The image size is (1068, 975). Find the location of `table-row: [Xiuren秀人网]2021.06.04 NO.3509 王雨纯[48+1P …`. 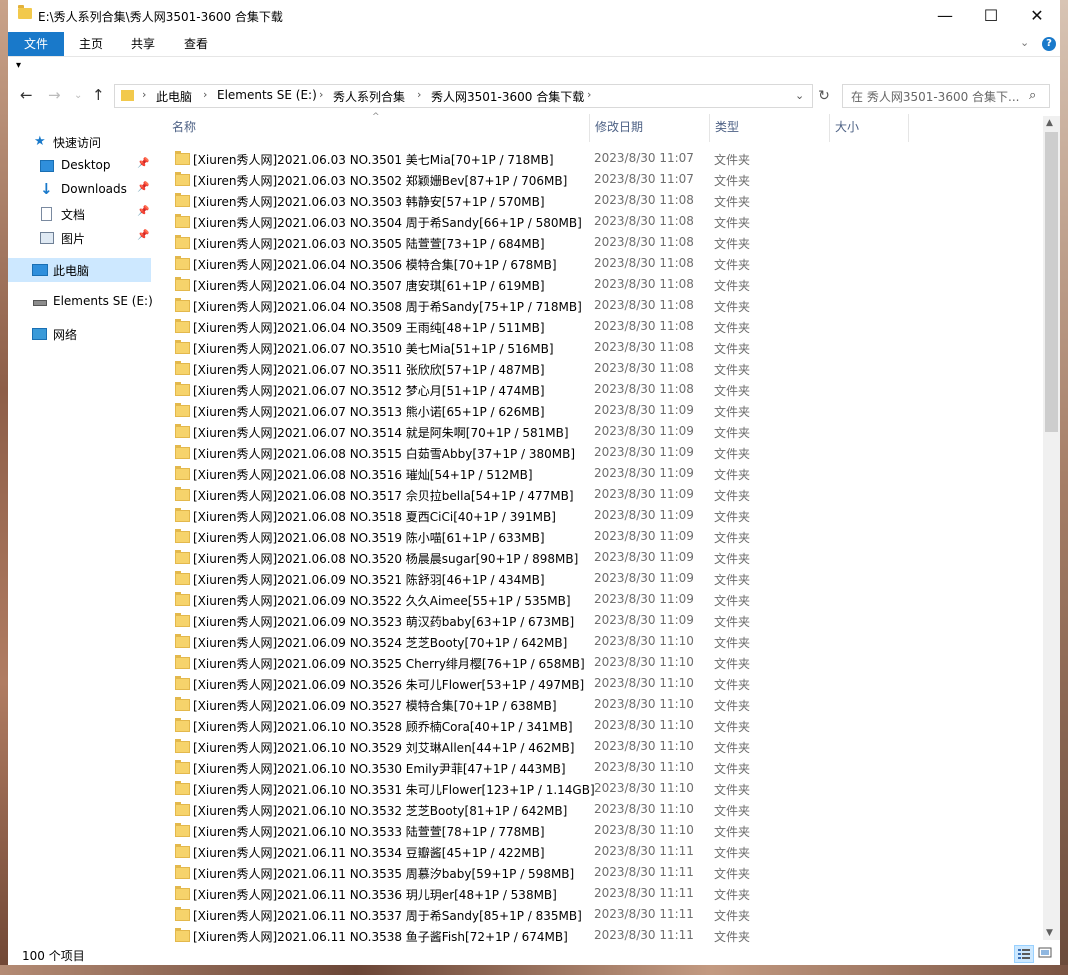

table-row: [Xiuren秀人网]2021.06.04 NO.3509 王雨纯[48+1P … is located at coordinates (458, 326).